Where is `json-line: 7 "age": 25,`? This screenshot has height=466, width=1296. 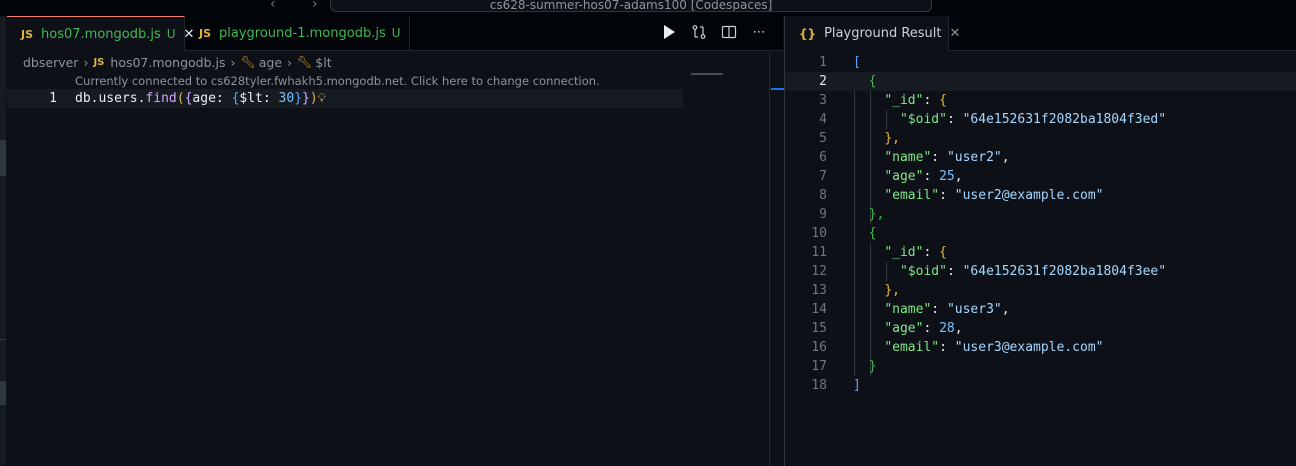 json-line: 7 "age": 25, is located at coordinates (1040, 176).